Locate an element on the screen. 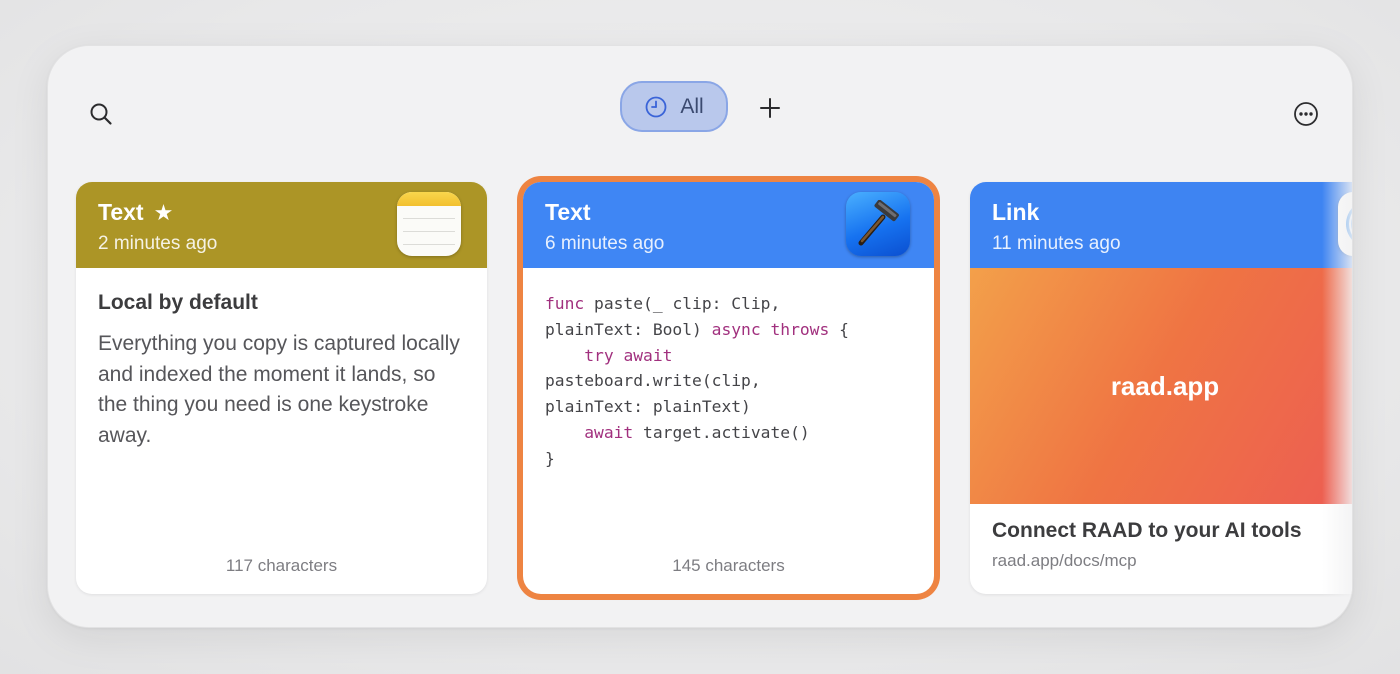 Image resolution: width=1400 pixels, height=674 pixels. notes-app-icon is located at coordinates (429, 224).